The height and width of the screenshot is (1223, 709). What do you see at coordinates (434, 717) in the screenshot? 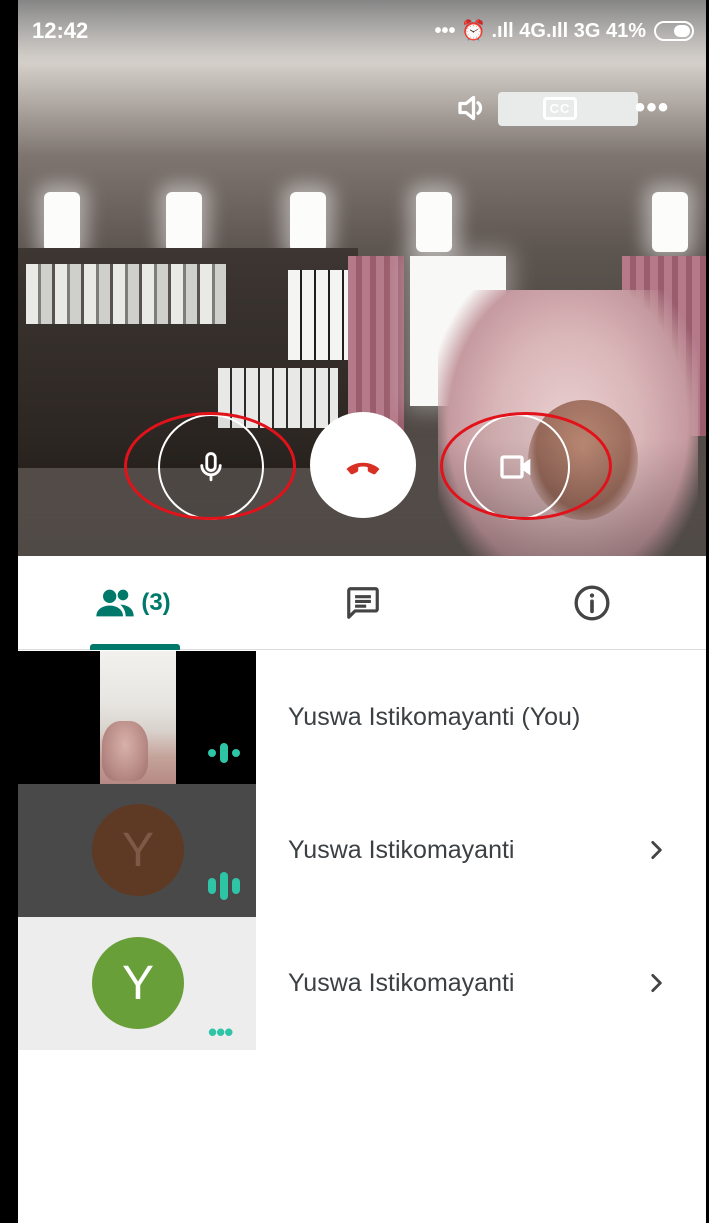
I see `participant-name: Yuswa Istikomayanti (You)` at bounding box center [434, 717].